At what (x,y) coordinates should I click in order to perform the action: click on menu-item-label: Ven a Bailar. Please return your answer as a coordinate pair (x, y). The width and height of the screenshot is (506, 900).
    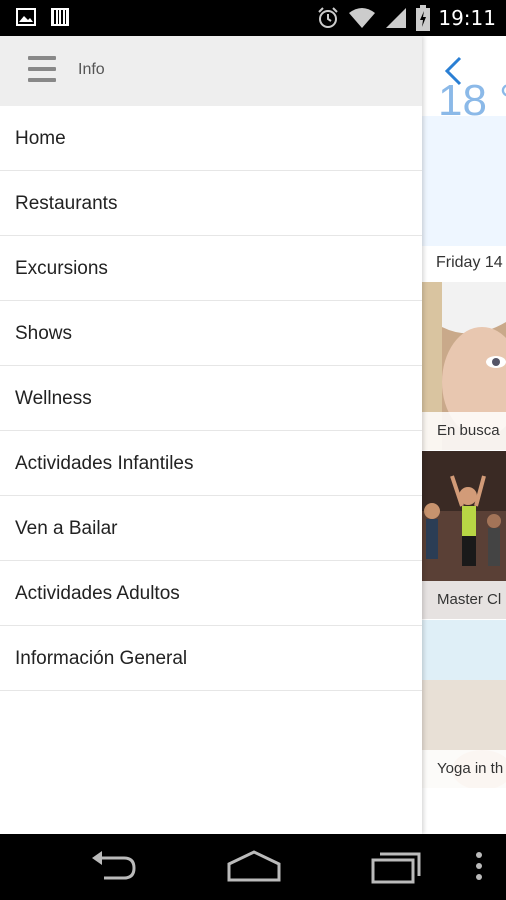
    Looking at the image, I should click on (66, 528).